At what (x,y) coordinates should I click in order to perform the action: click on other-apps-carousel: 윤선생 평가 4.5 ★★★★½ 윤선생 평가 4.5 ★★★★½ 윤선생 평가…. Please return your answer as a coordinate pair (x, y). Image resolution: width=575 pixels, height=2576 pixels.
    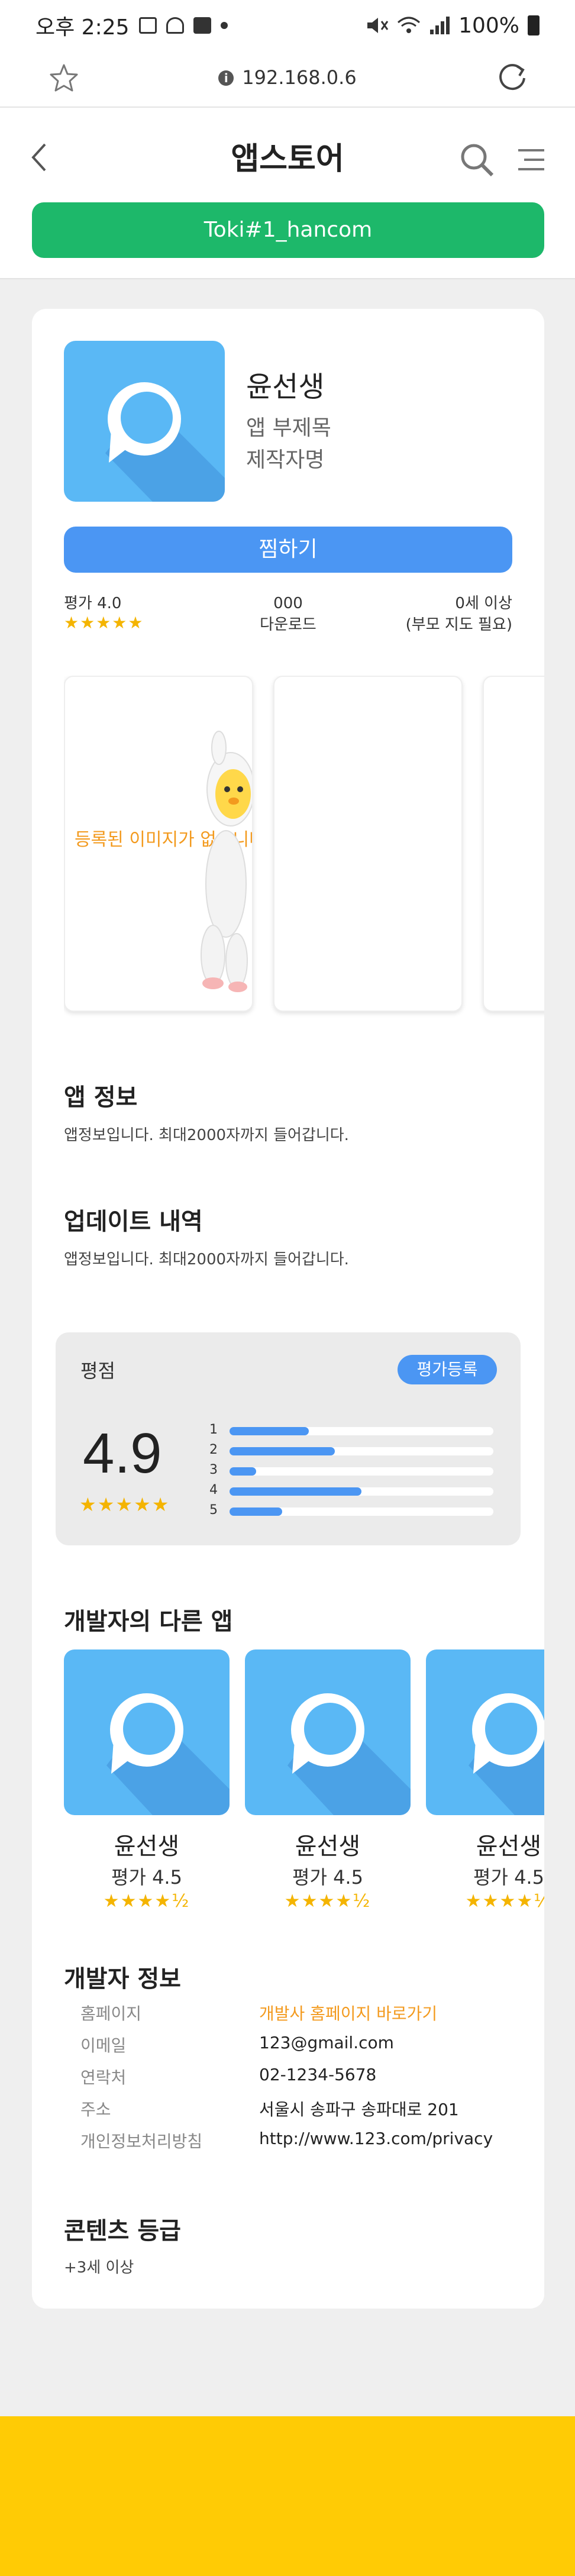
    Looking at the image, I should click on (304, 1782).